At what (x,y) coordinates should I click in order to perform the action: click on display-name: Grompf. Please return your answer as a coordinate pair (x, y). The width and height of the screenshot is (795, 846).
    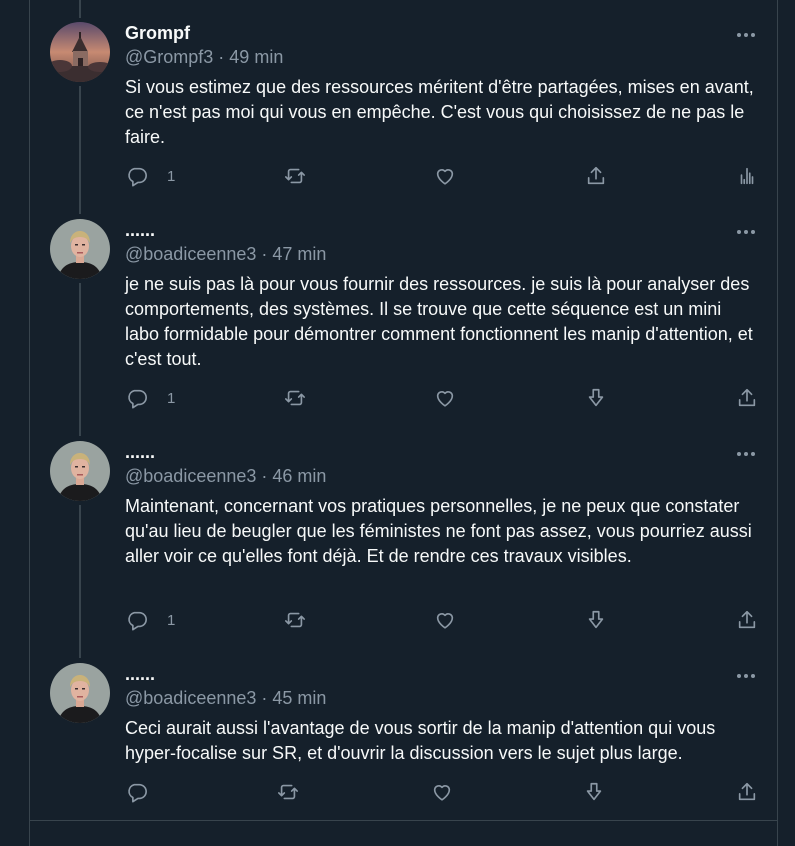
    Looking at the image, I should click on (157, 33).